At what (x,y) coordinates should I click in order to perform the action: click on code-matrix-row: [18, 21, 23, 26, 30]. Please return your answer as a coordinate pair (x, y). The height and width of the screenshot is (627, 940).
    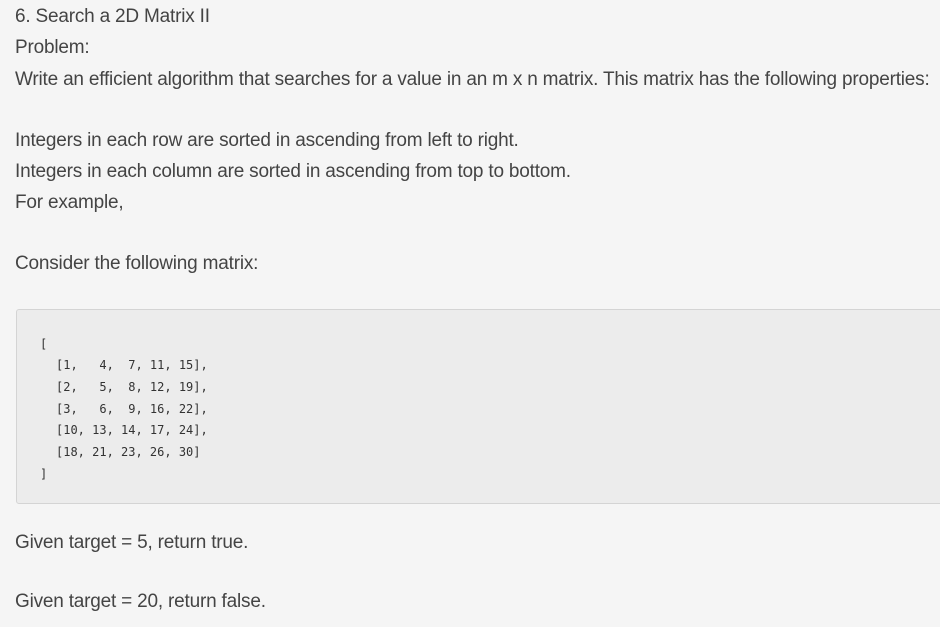
    Looking at the image, I should click on (128, 452).